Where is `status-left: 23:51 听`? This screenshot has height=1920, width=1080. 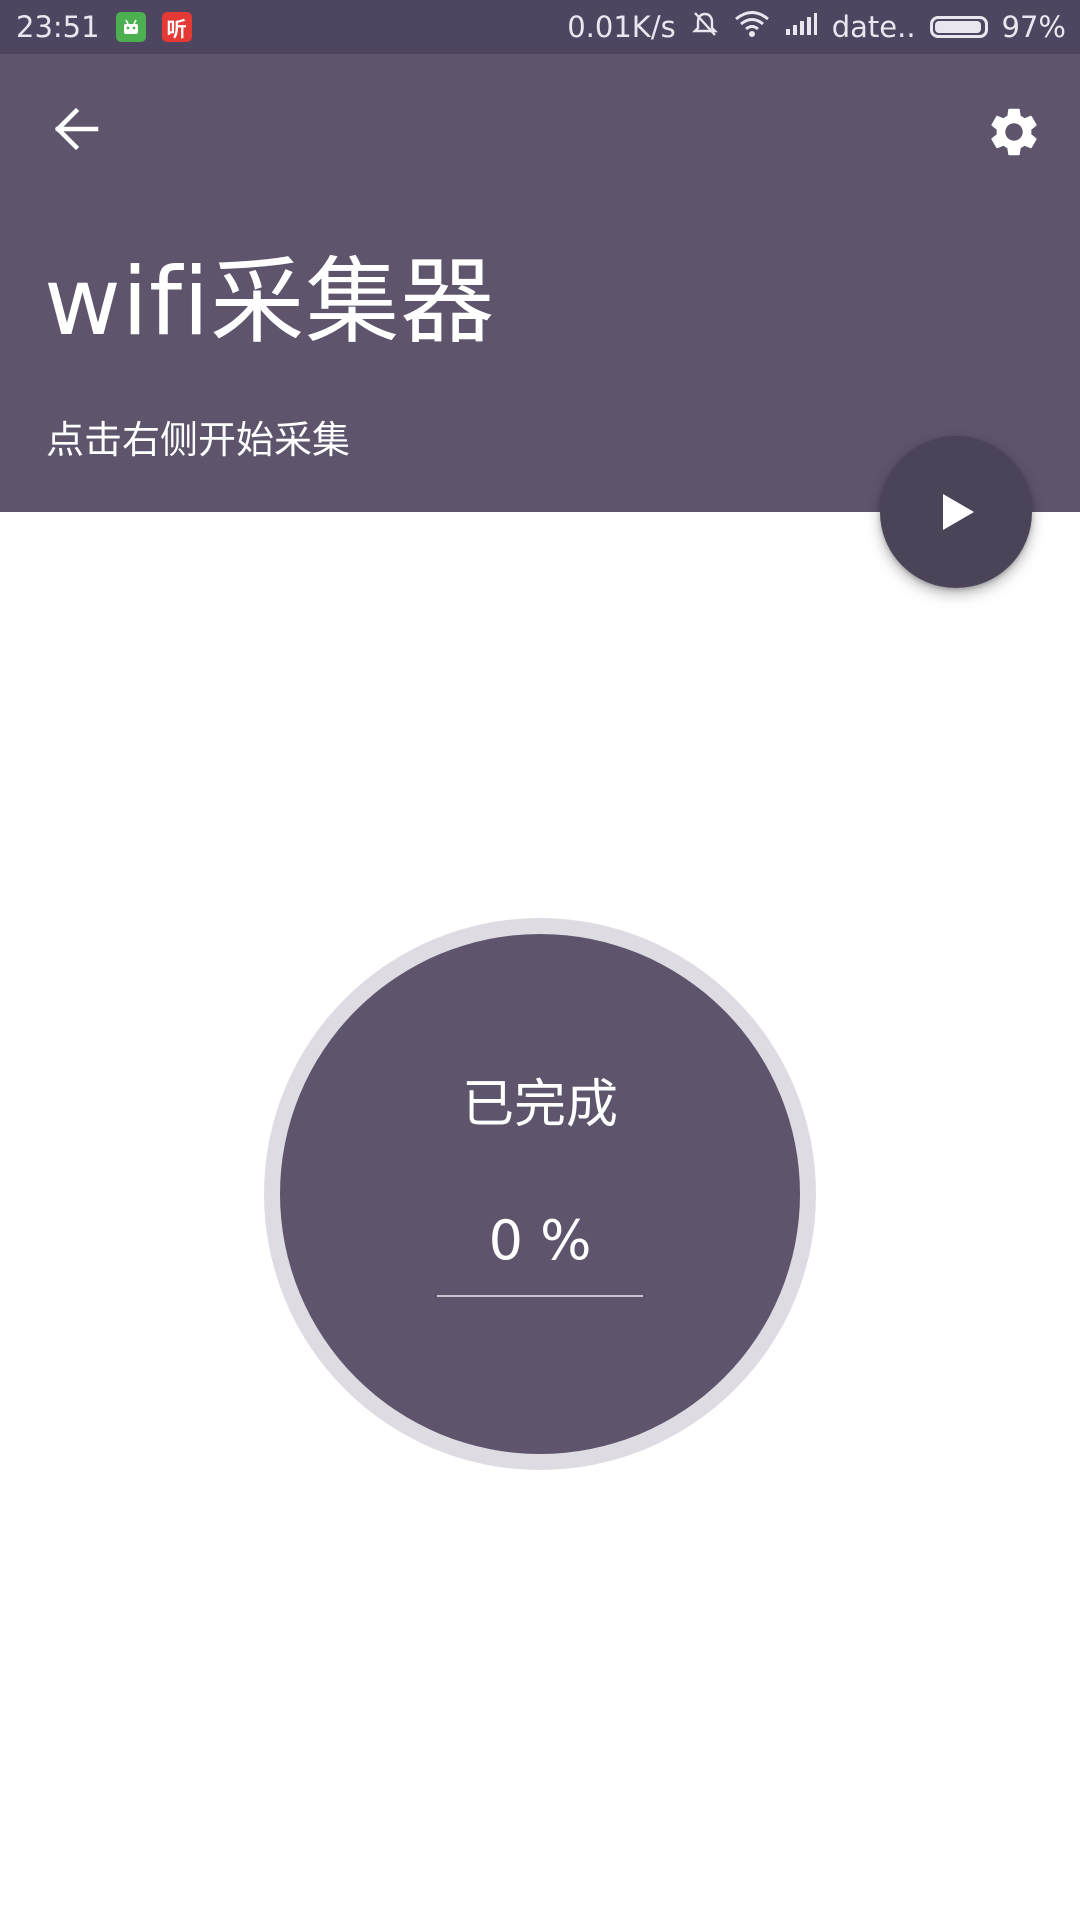 status-left: 23:51 听 is located at coordinates (104, 27).